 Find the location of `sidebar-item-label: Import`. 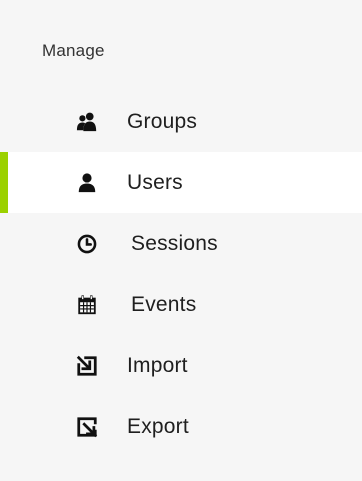

sidebar-item-label: Import is located at coordinates (157, 365).